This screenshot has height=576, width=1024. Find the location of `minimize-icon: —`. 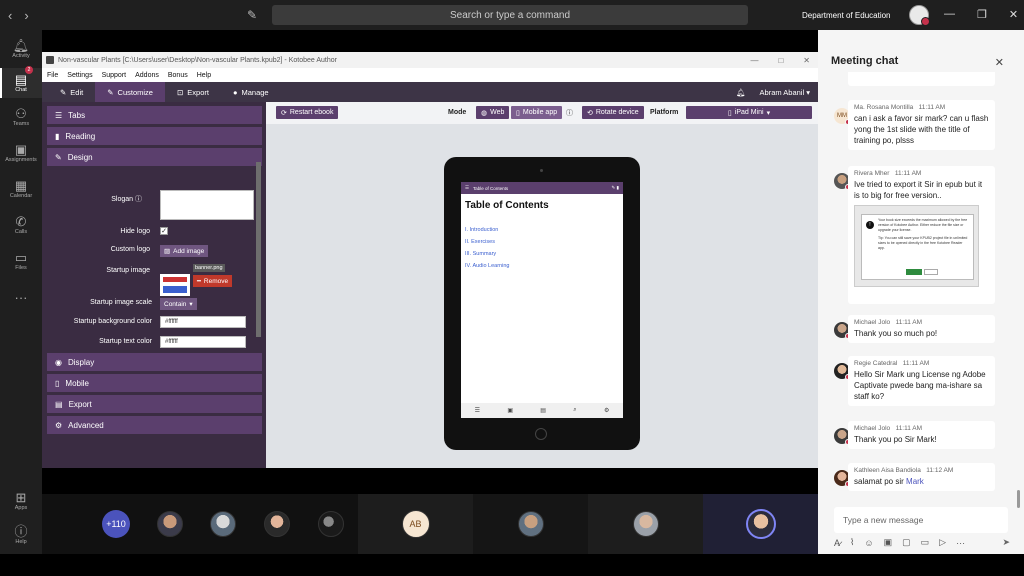

minimize-icon: — is located at coordinates (949, 14).